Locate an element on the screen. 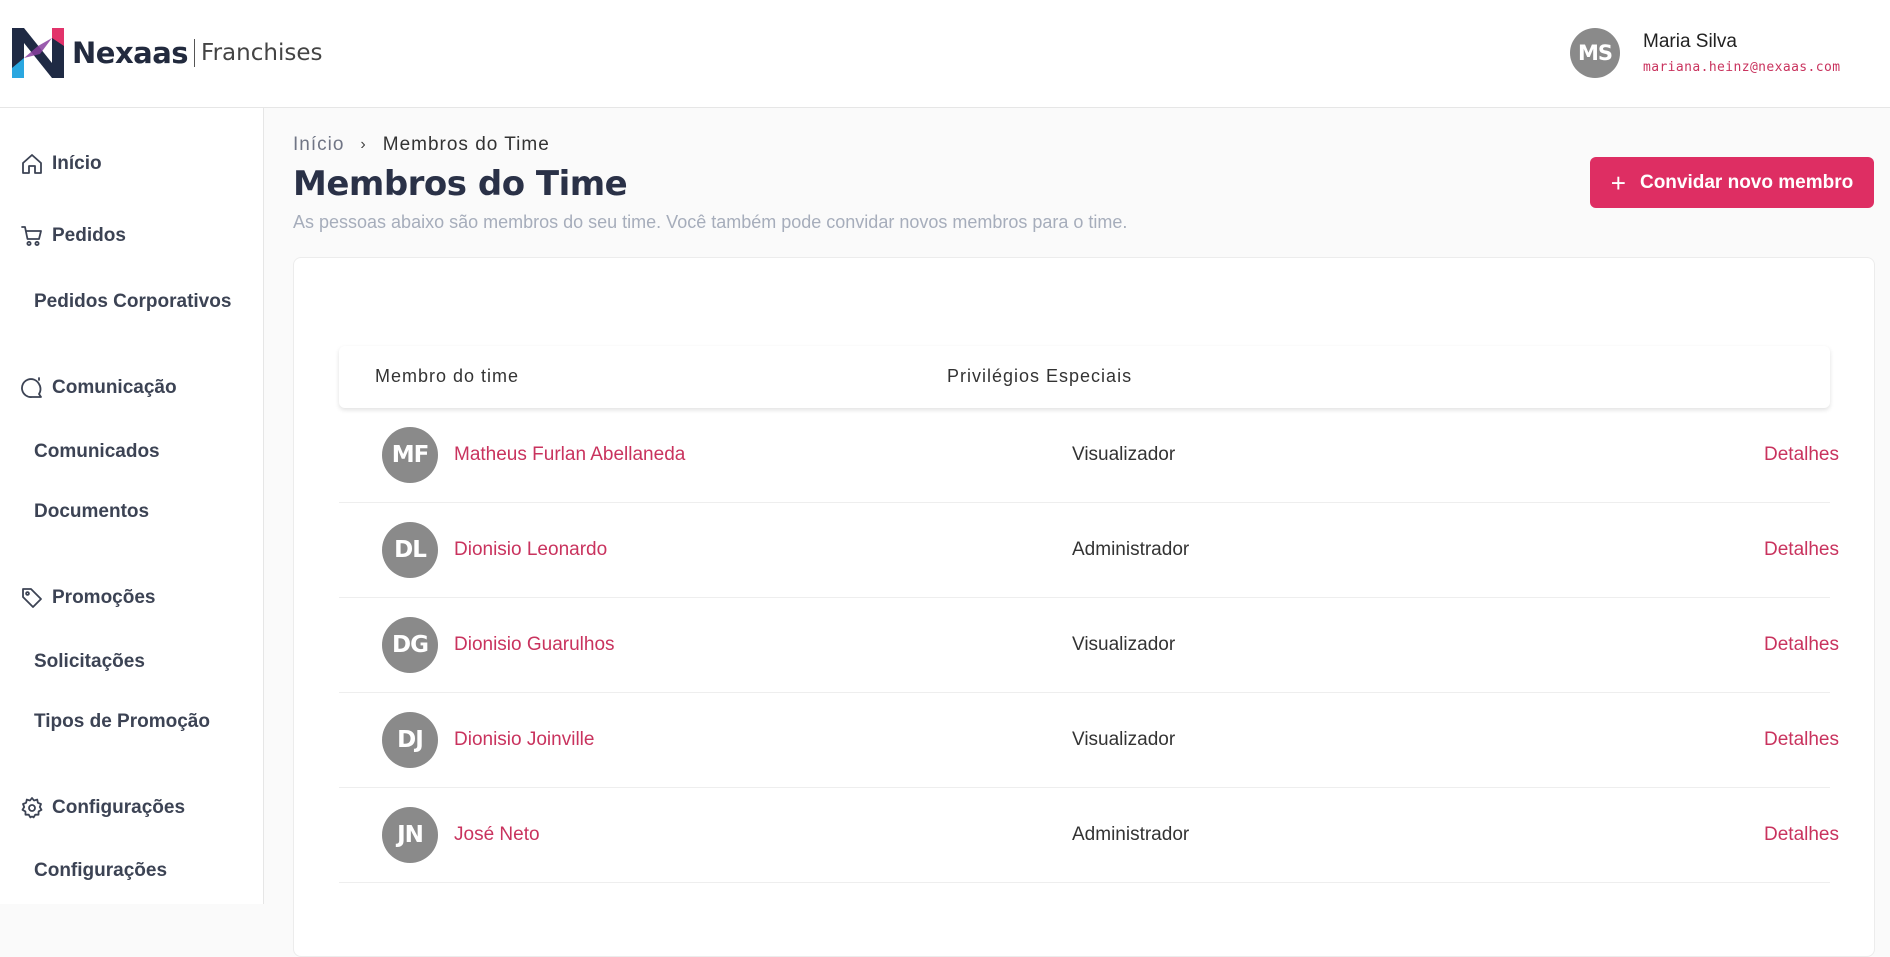 Image resolution: width=1890 pixels, height=957 pixels. logo: Nexaas Franchises is located at coordinates (166, 53).